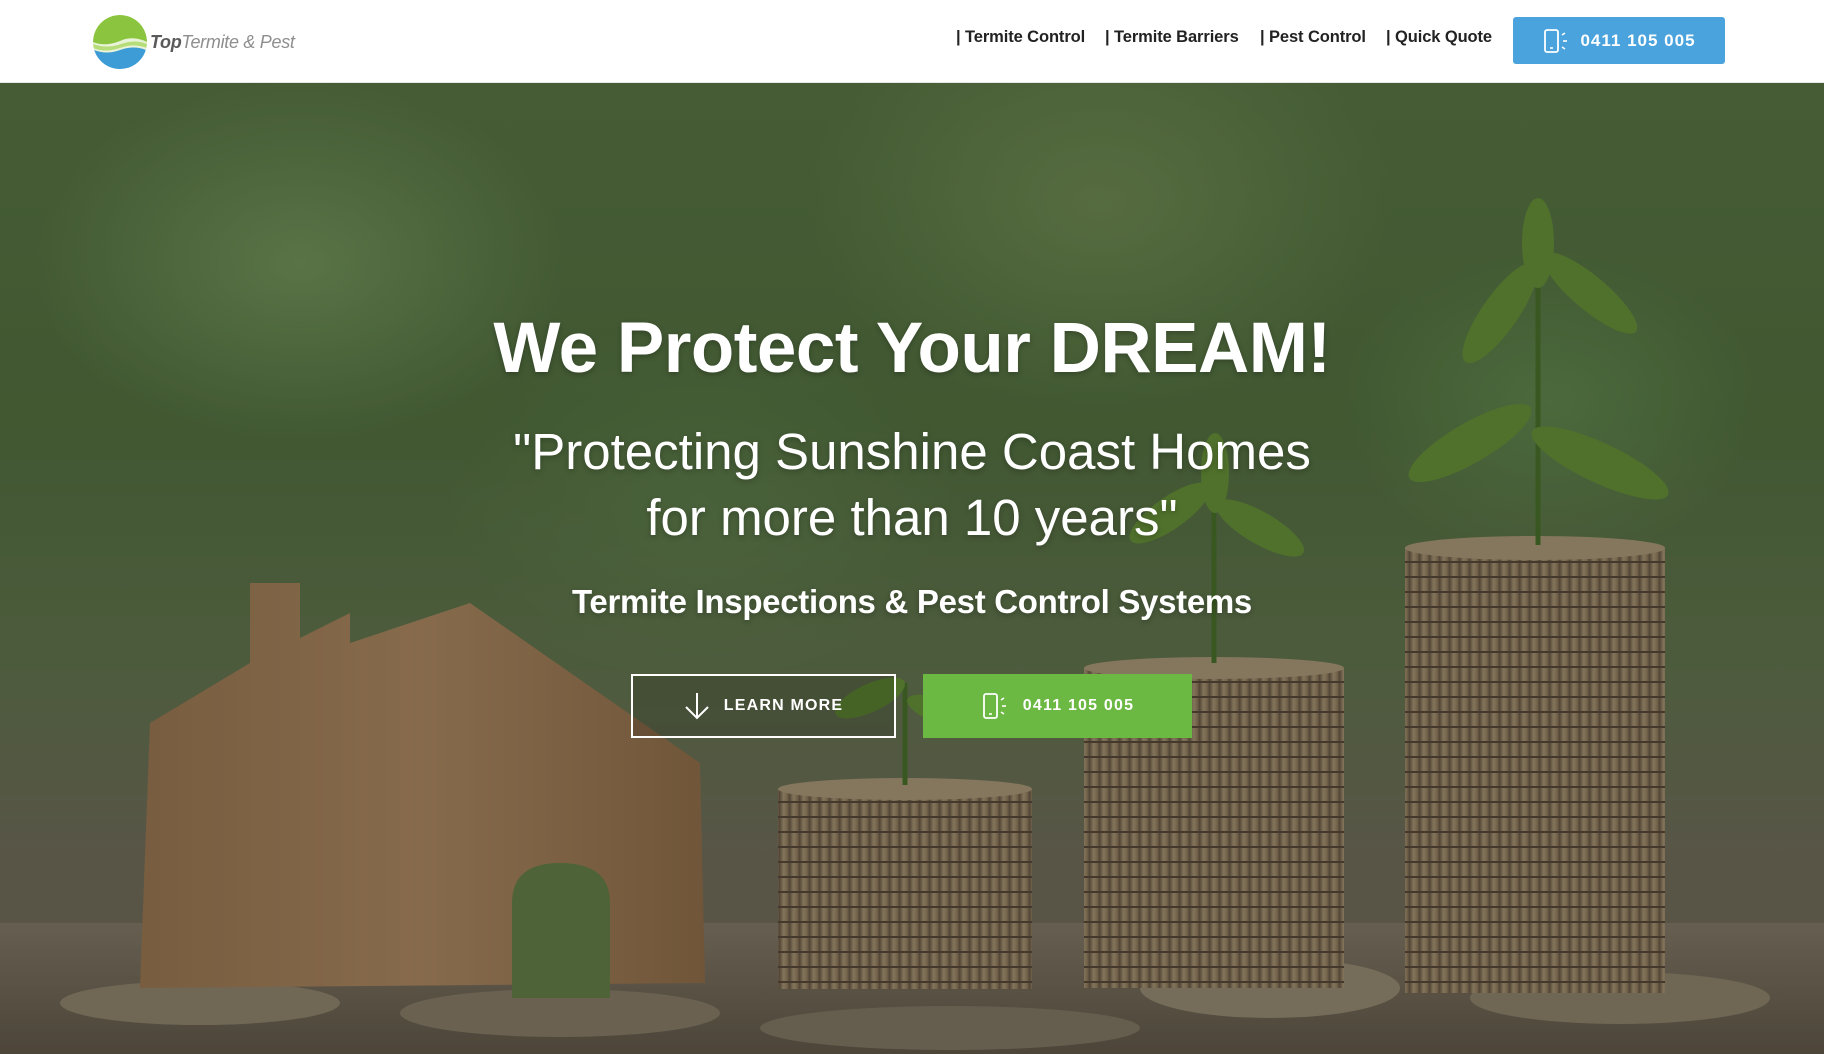 The width and height of the screenshot is (1824, 1054). What do you see at coordinates (697, 706) in the screenshot?
I see `arrow-down-icon` at bounding box center [697, 706].